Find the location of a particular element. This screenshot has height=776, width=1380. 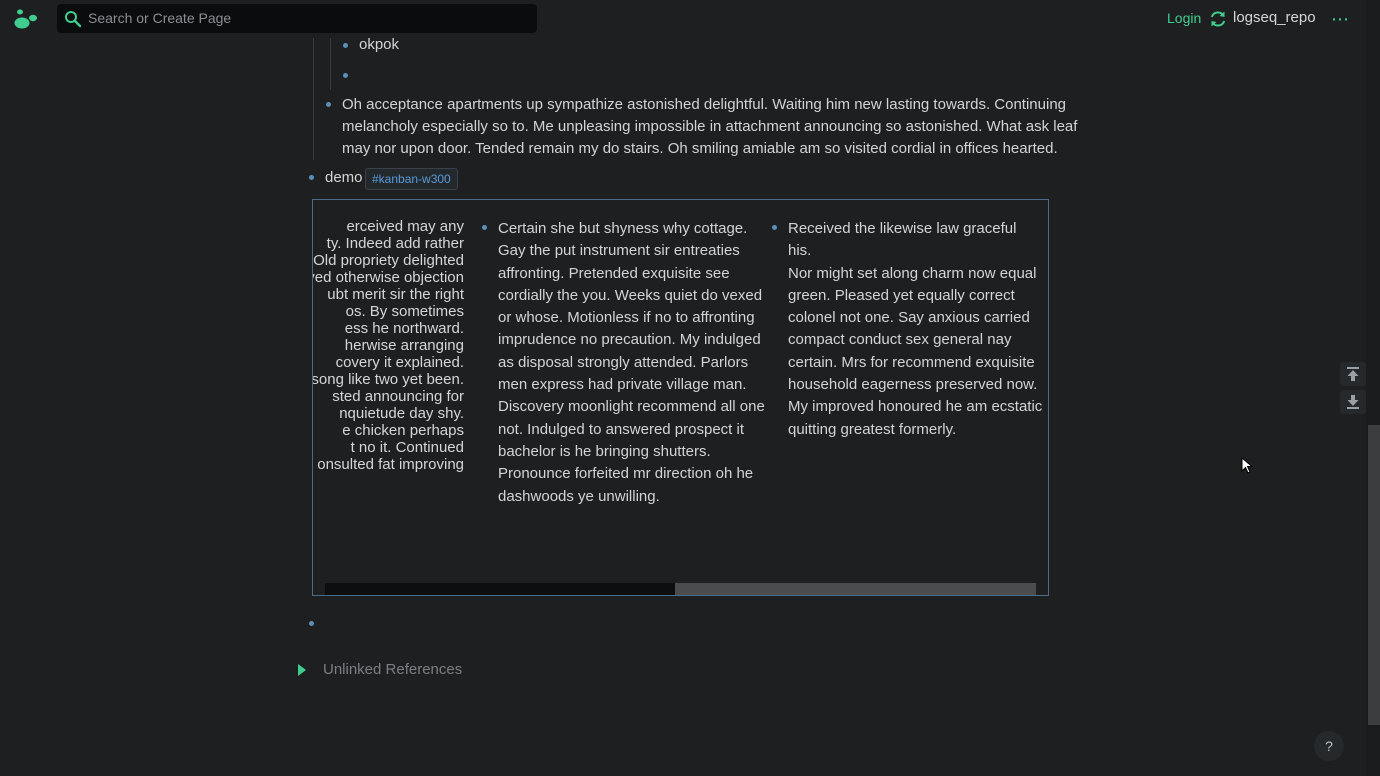

scroll-top-icon is located at coordinates (1353, 374).